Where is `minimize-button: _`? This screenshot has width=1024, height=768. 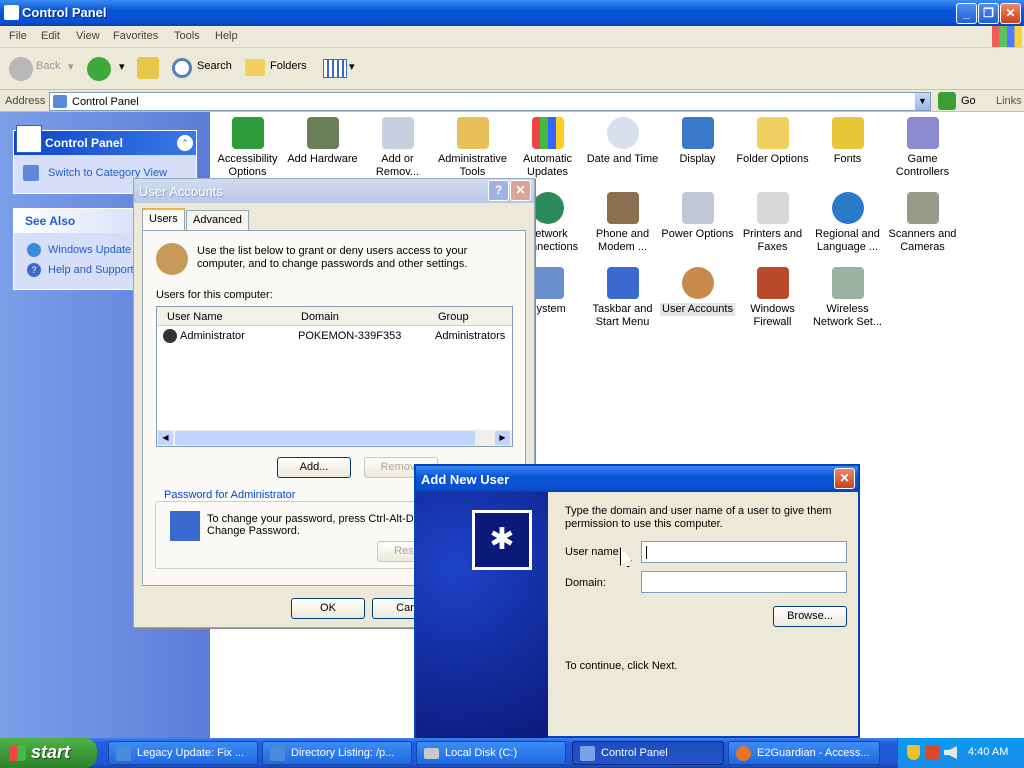 minimize-button: _ is located at coordinates (966, 13).